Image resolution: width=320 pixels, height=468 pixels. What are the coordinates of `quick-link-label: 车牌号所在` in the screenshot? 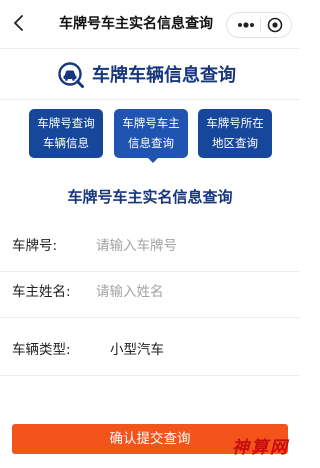 It's located at (235, 123).